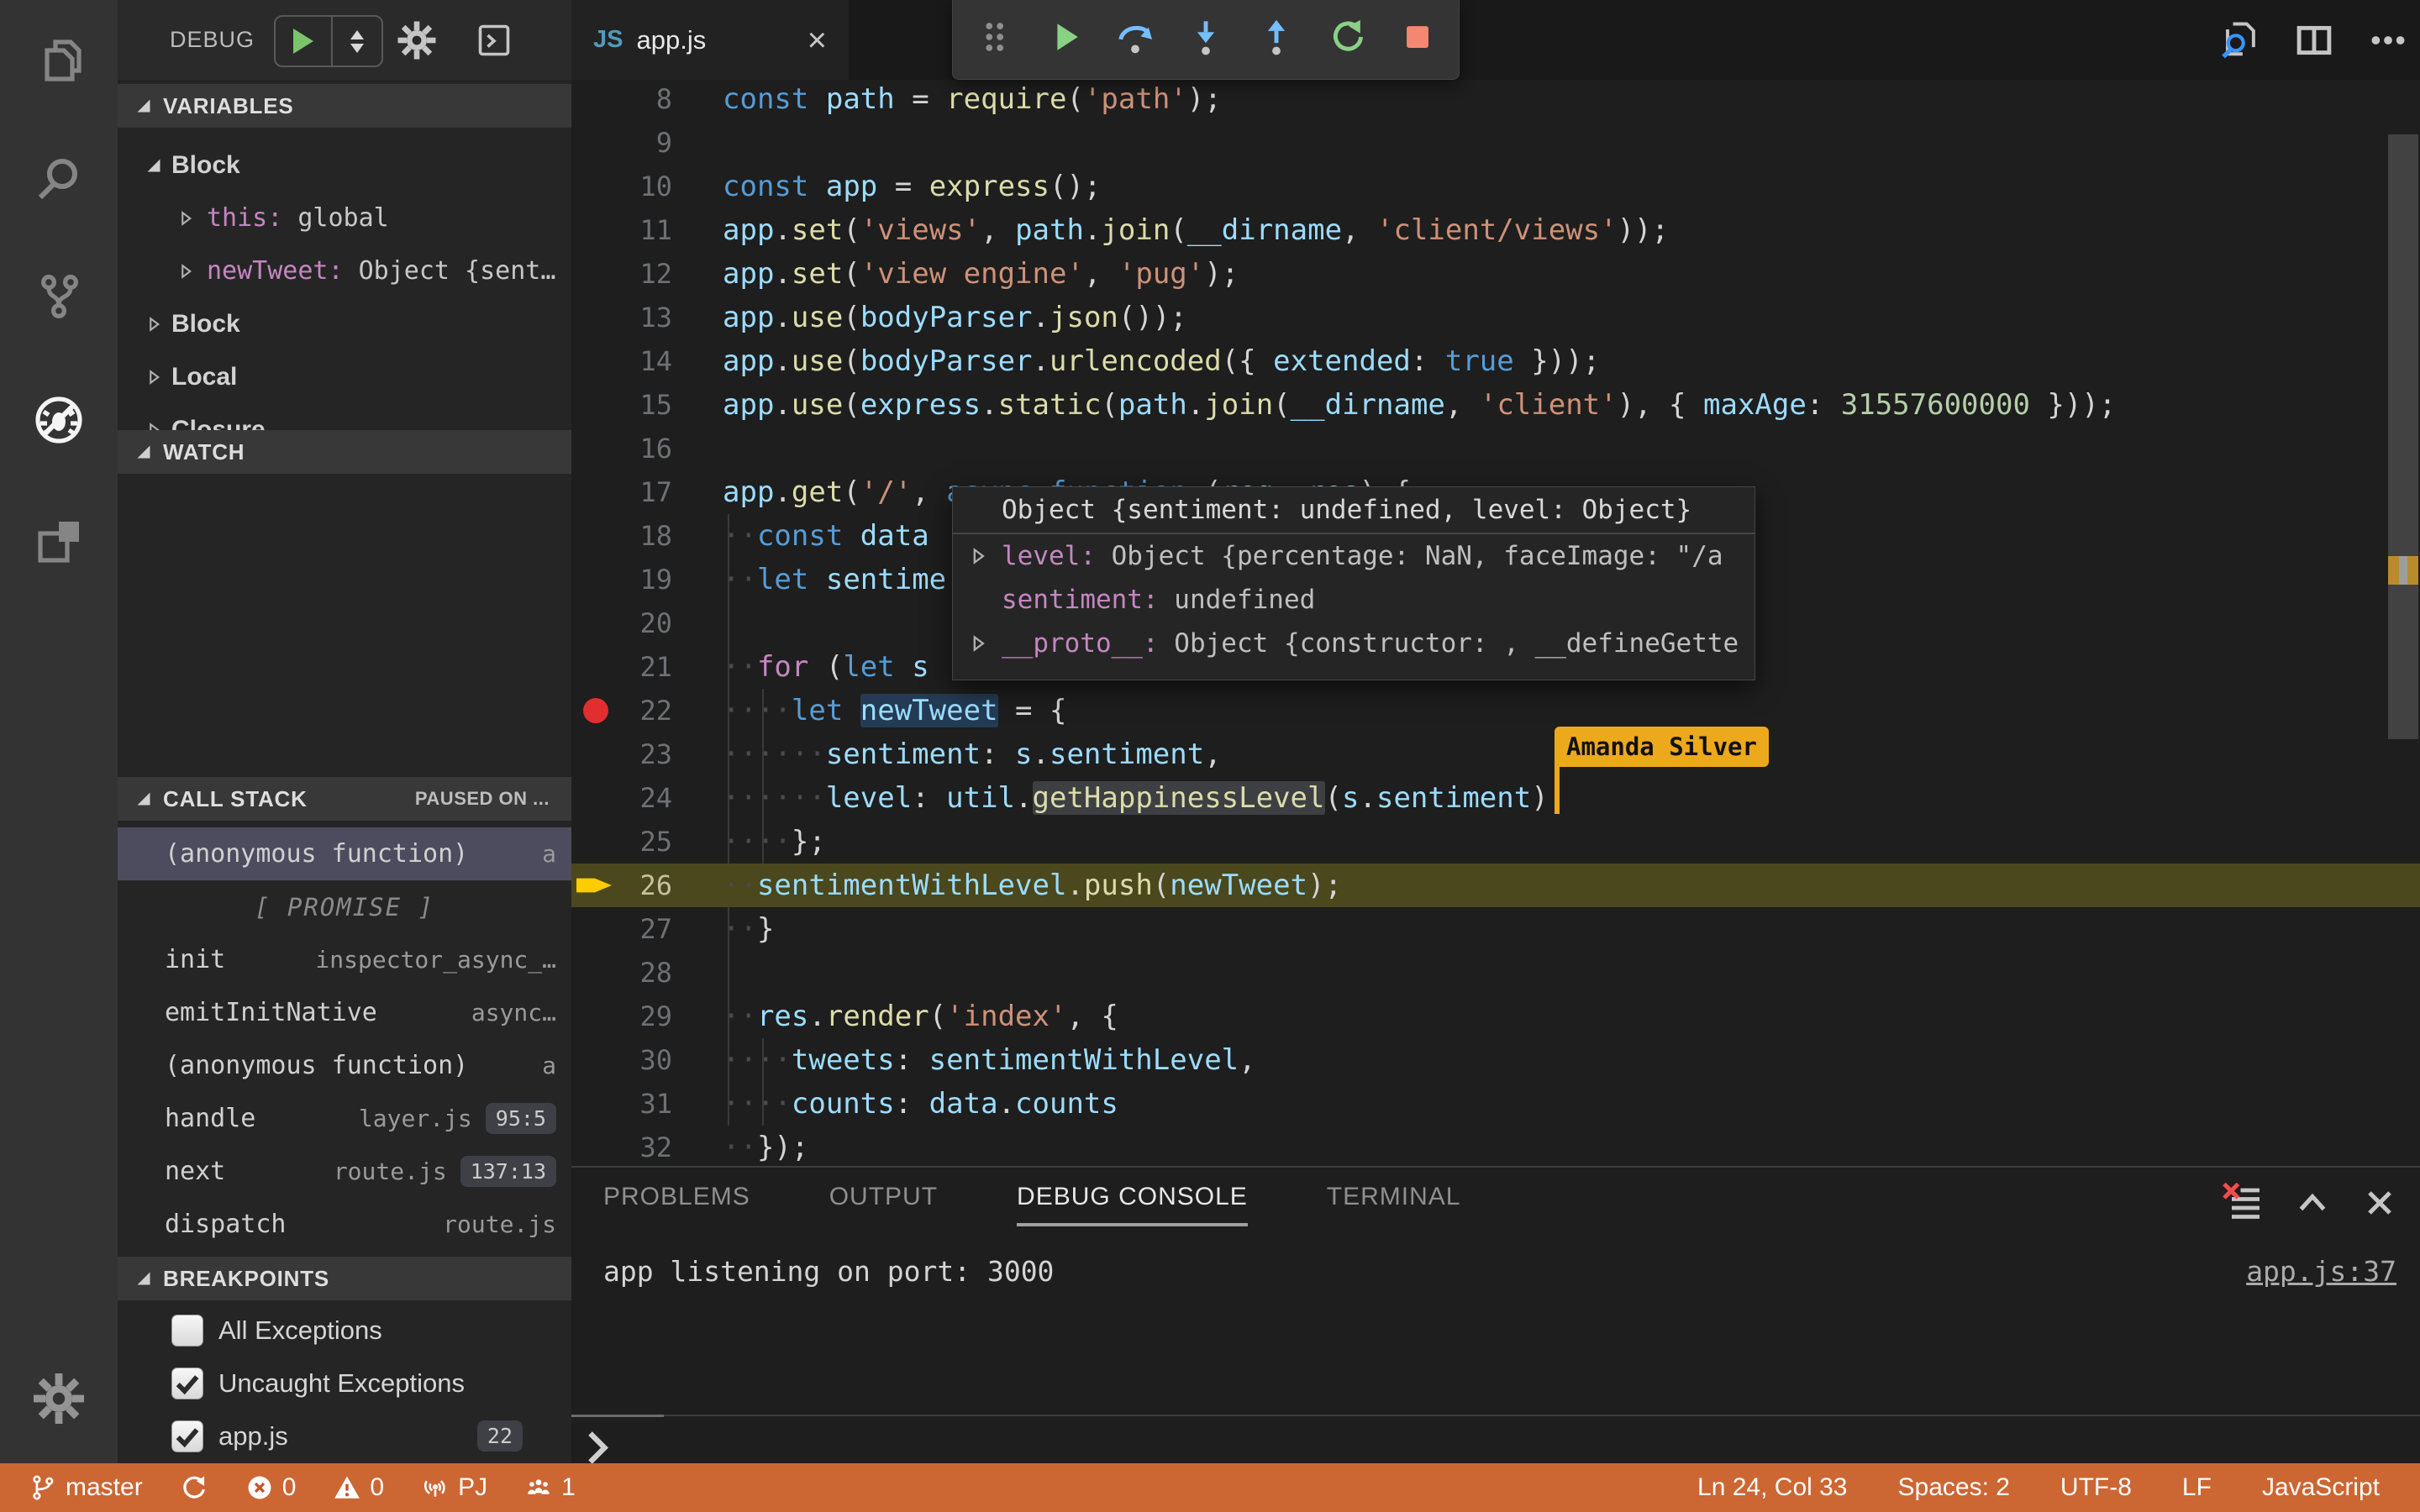 This screenshot has width=2420, height=1512. What do you see at coordinates (344, 1436) in the screenshot?
I see `breakpoint-item: app.js 22` at bounding box center [344, 1436].